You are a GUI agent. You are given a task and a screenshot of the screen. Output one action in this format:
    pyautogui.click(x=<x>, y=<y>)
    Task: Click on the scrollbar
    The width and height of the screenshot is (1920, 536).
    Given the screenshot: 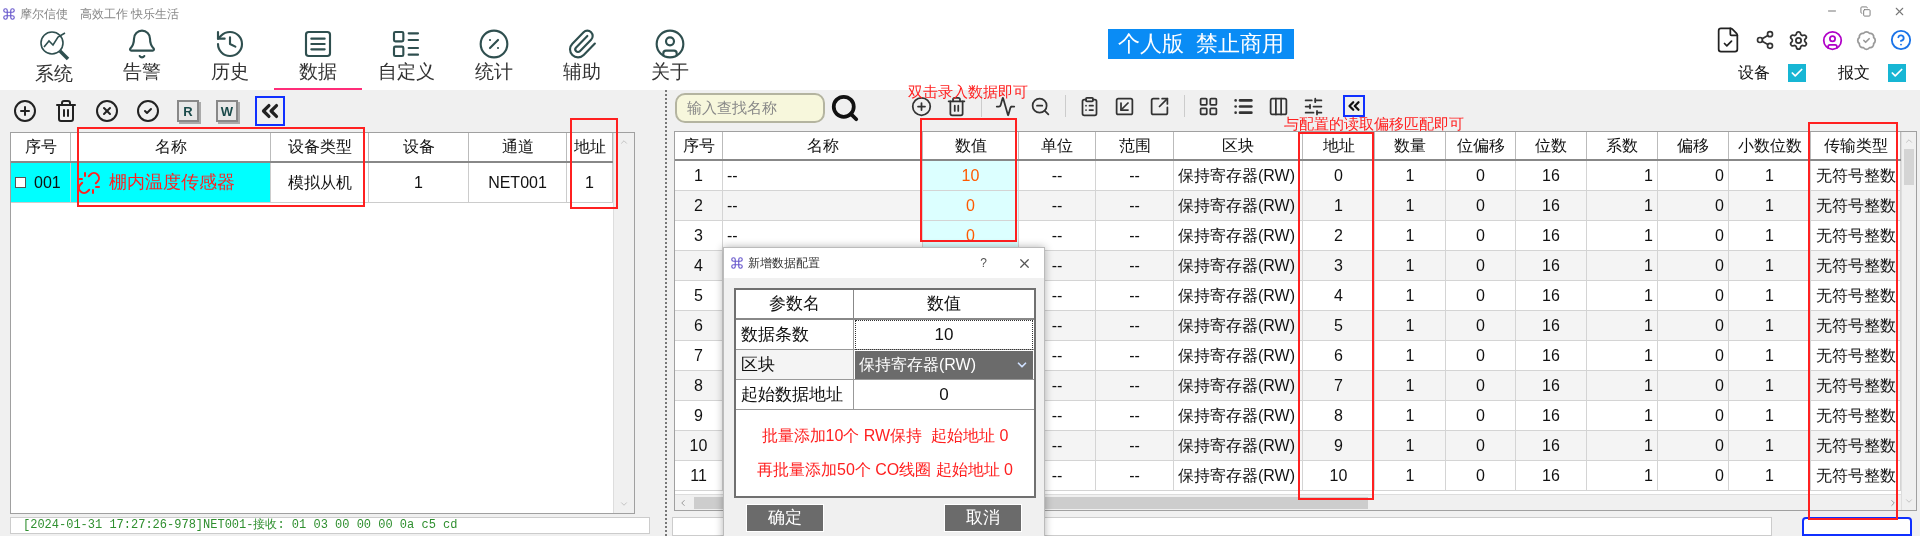 What is the action you would take?
    pyautogui.click(x=1908, y=321)
    